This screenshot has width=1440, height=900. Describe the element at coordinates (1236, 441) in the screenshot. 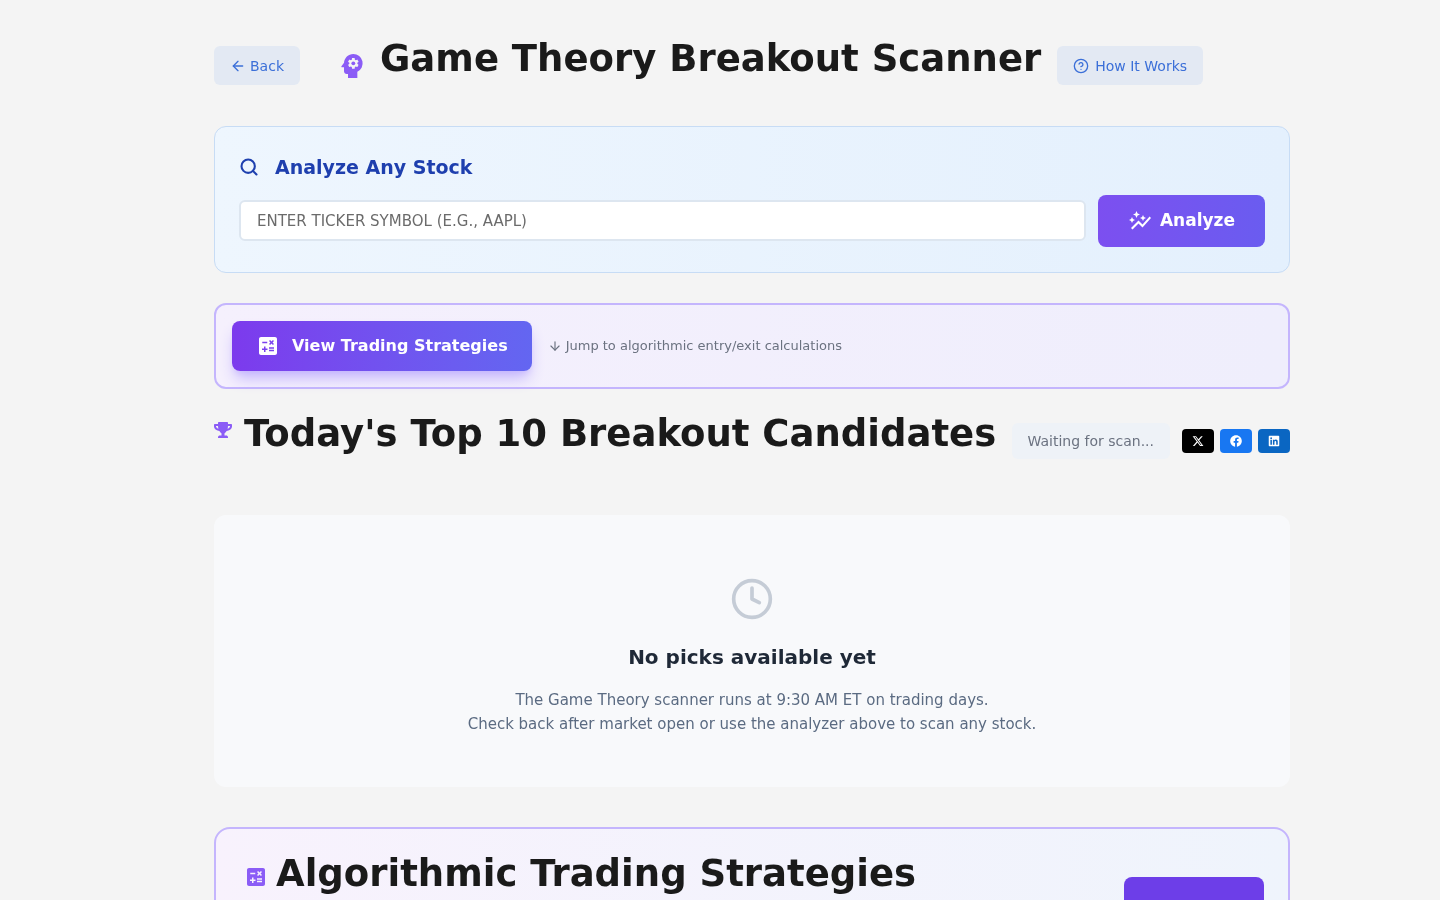

I see `facebook-logo-icon` at that location.